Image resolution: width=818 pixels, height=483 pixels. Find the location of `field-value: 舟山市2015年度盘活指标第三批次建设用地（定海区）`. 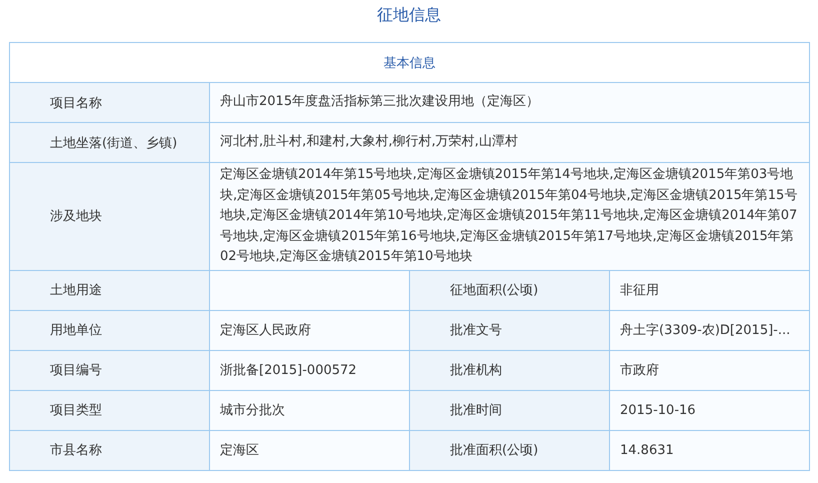

field-value: 舟山市2015年度盘活指标第三批次建设用地（定海区） is located at coordinates (510, 103).